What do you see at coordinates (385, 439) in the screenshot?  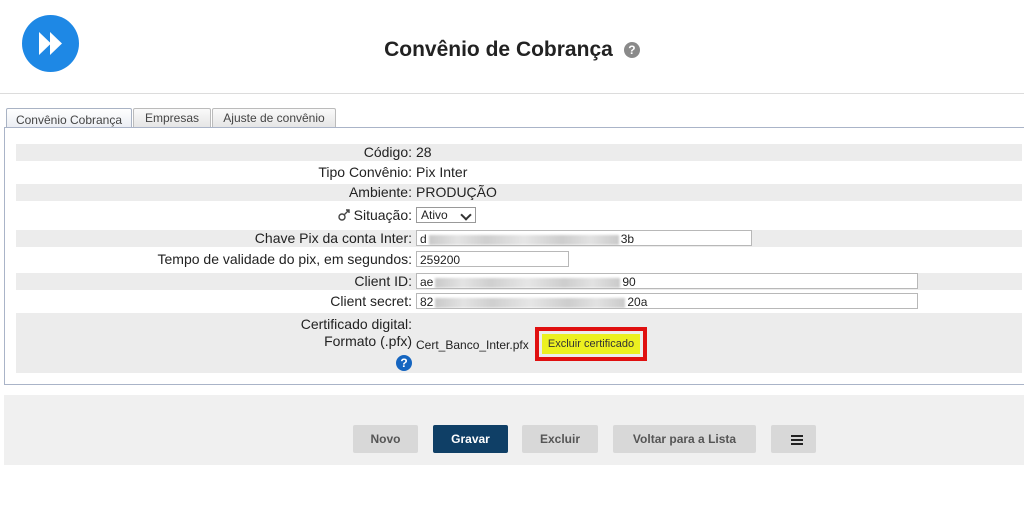 I see `novo-button: Novo` at bounding box center [385, 439].